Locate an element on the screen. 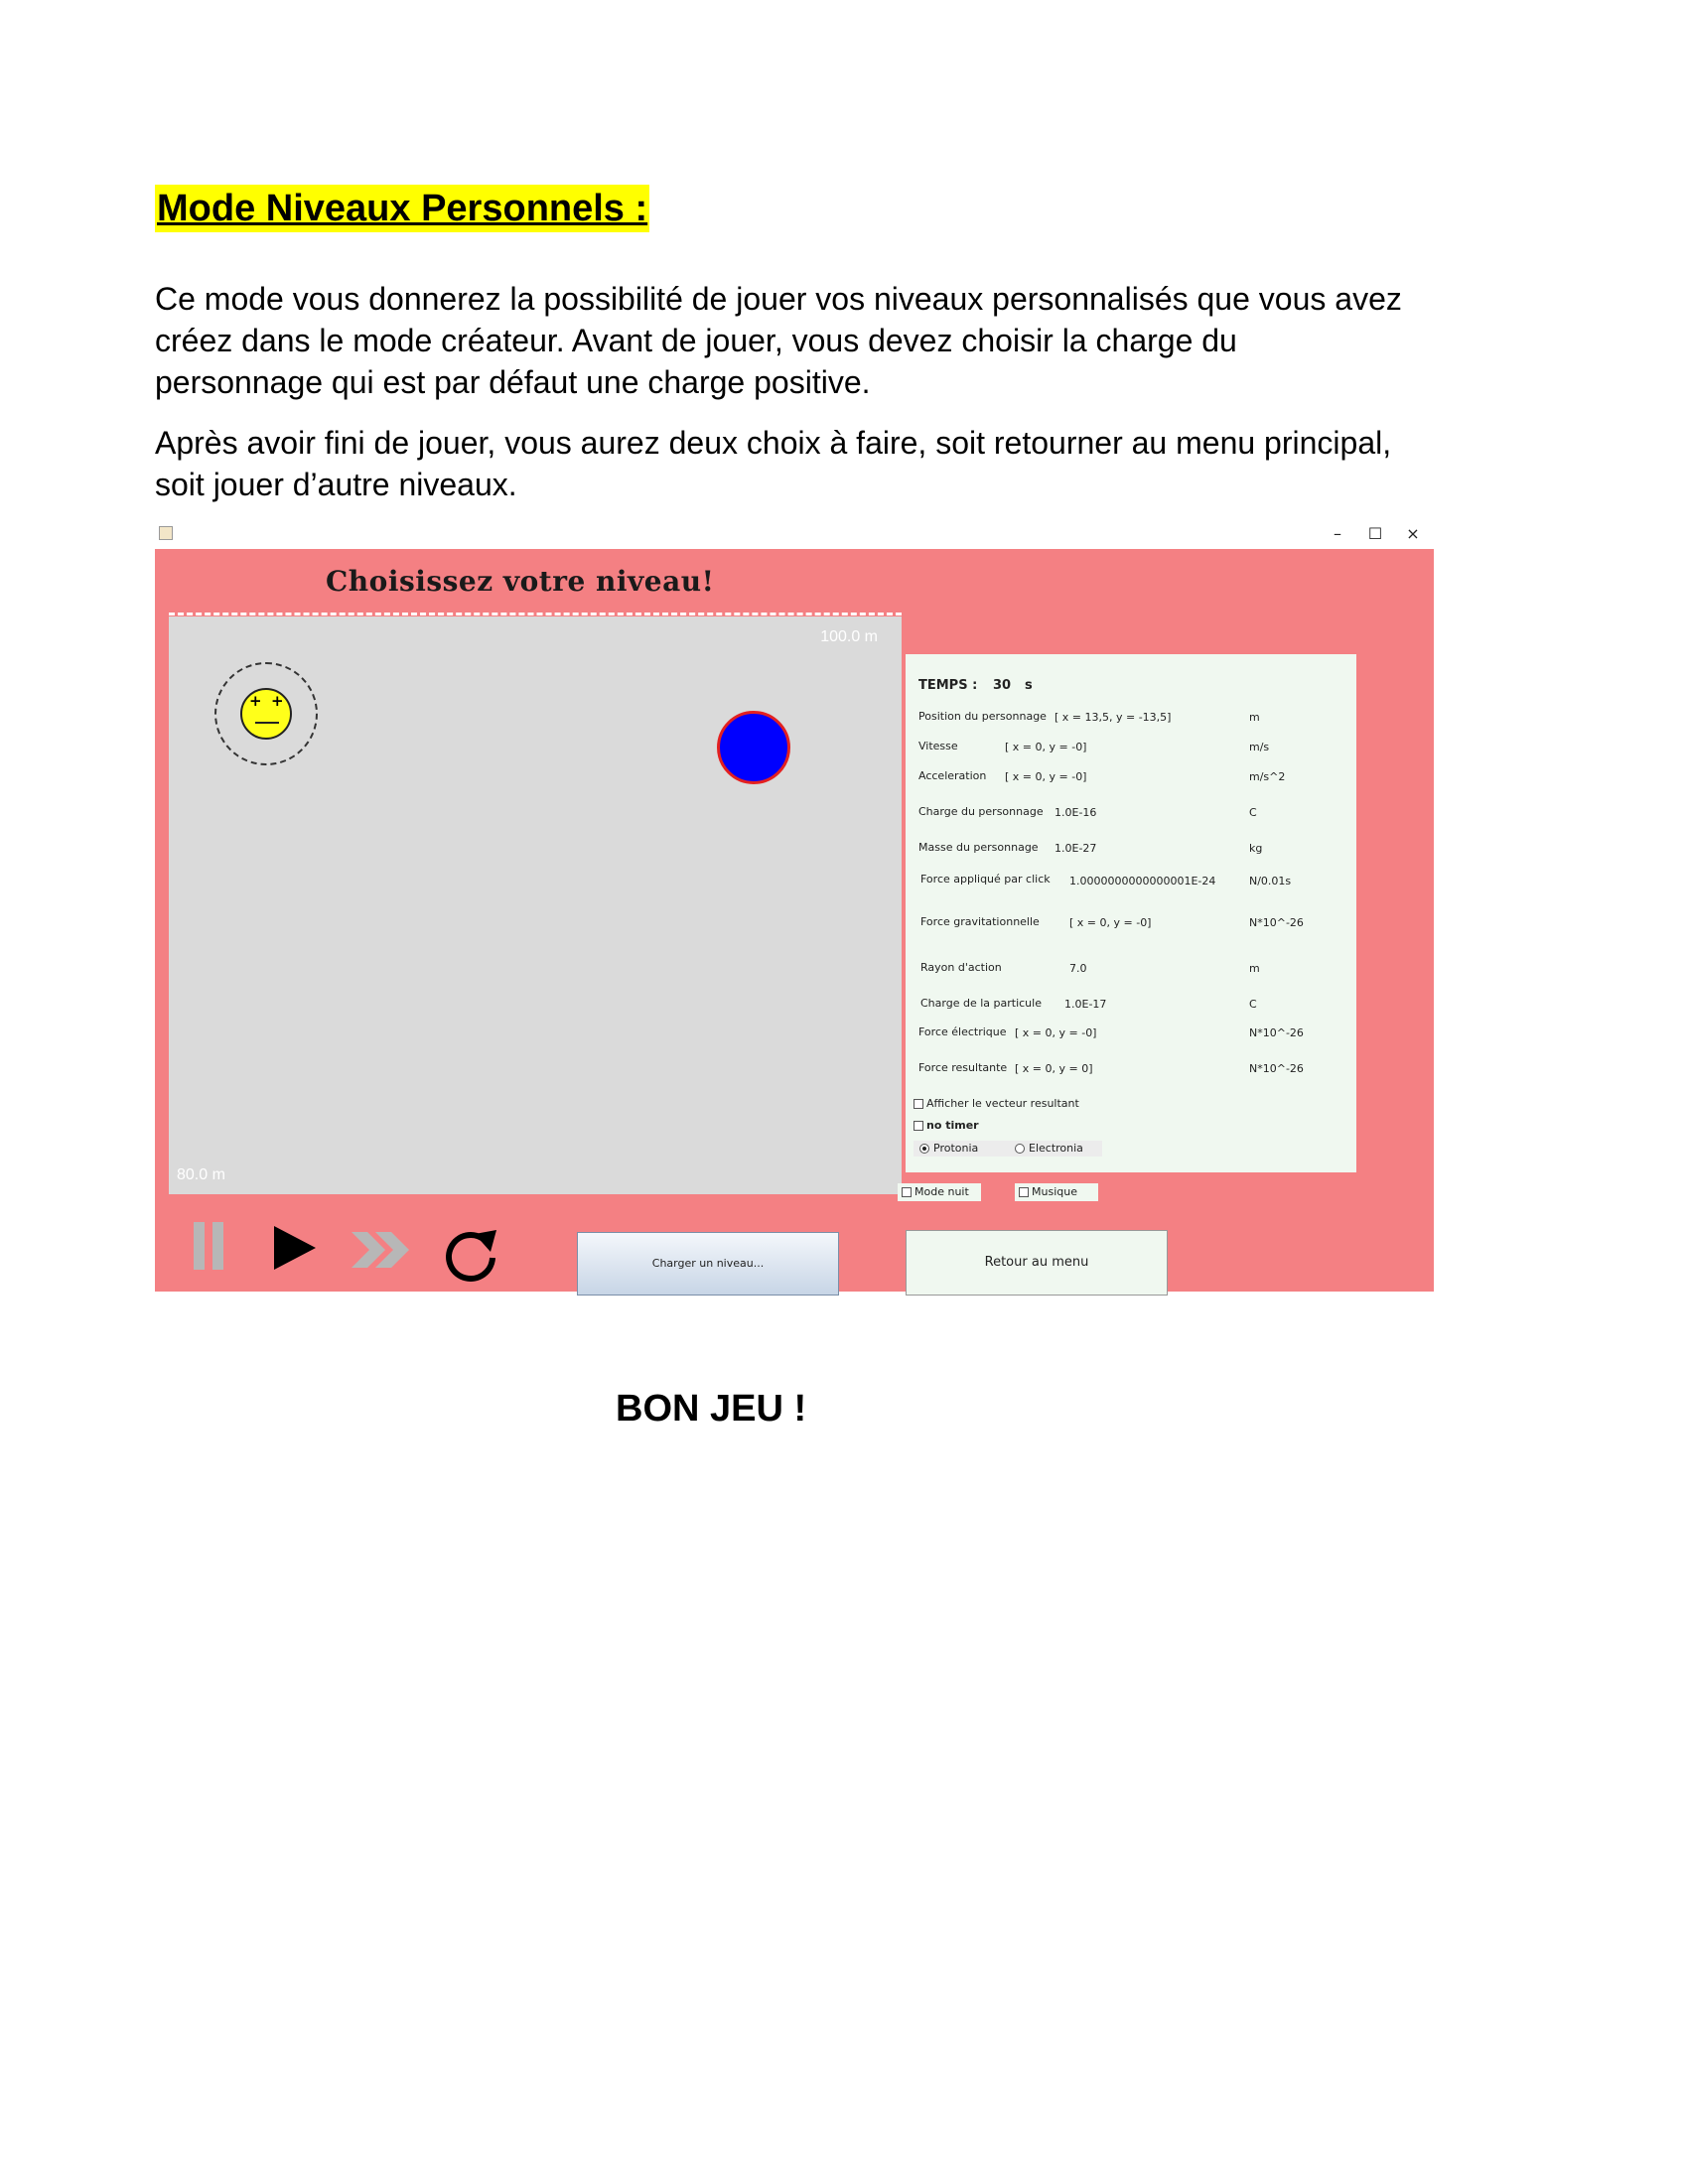 This screenshot has height=2184, width=1688. close-button: × is located at coordinates (1413, 534).